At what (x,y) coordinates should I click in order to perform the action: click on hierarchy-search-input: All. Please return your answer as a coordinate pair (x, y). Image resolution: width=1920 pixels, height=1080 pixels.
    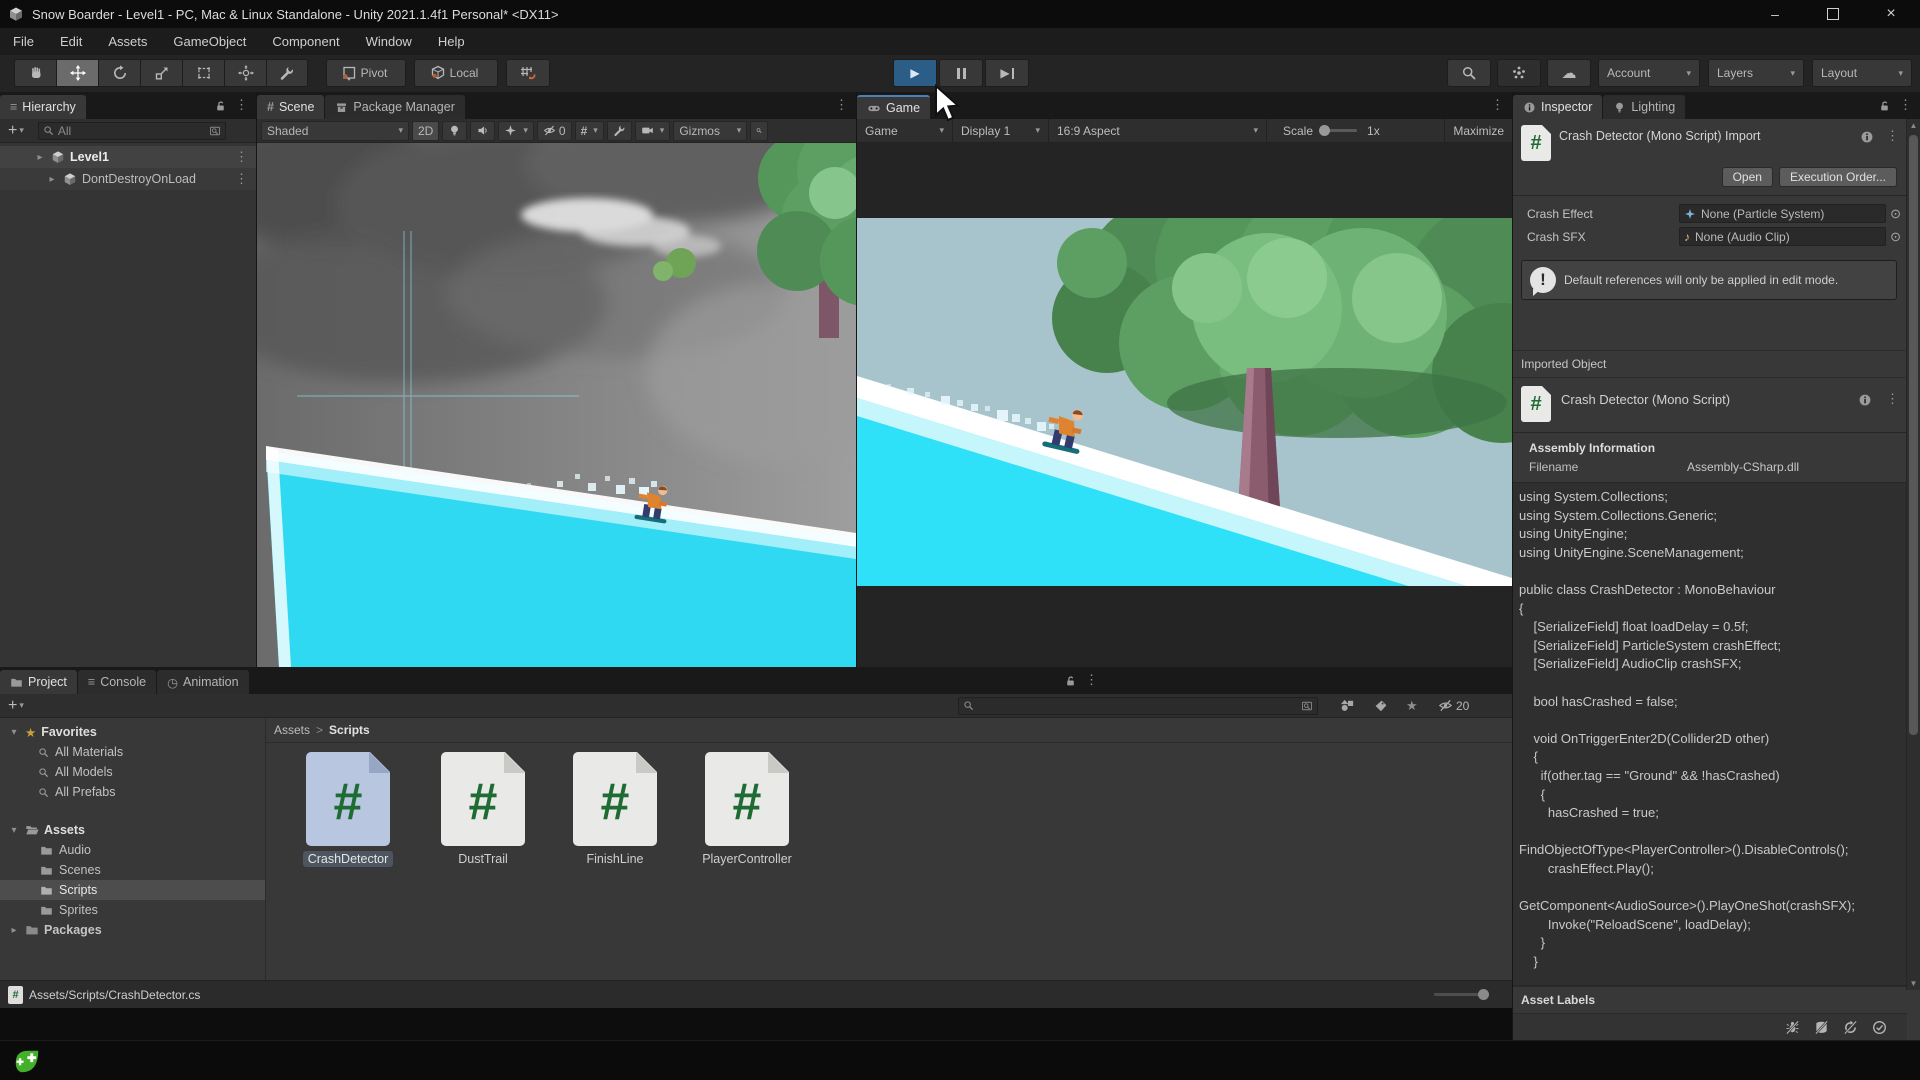
    Looking at the image, I should click on (131, 130).